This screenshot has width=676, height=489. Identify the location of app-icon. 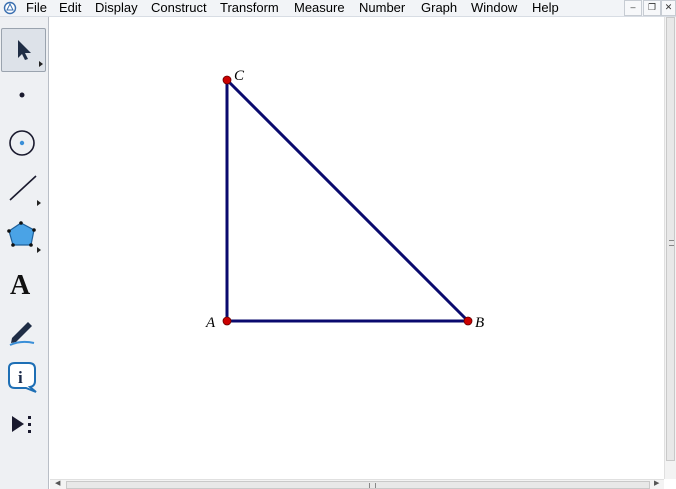
(10, 8).